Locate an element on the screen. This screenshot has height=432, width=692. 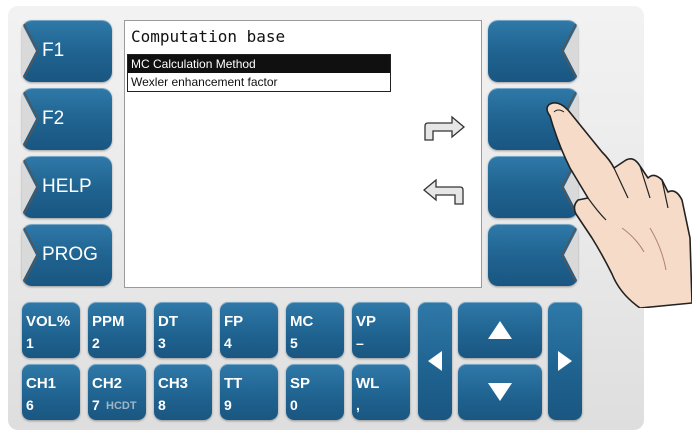
nav-up-button is located at coordinates (500, 330).